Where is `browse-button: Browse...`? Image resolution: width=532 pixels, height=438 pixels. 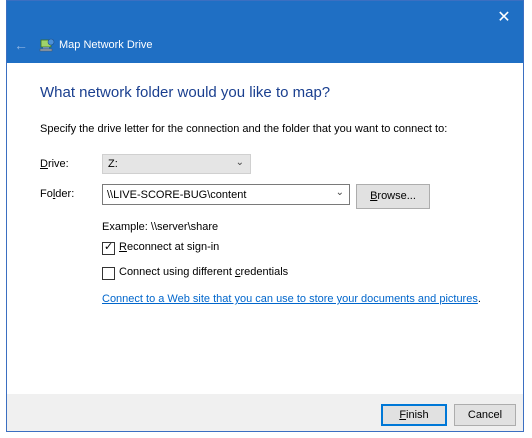
browse-button: Browse... is located at coordinates (393, 196).